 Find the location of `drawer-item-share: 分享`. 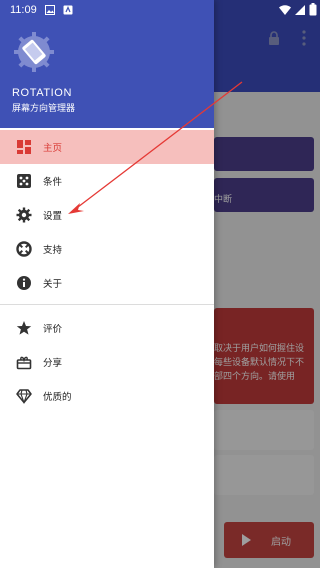

drawer-item-share: 分享 is located at coordinates (107, 362).